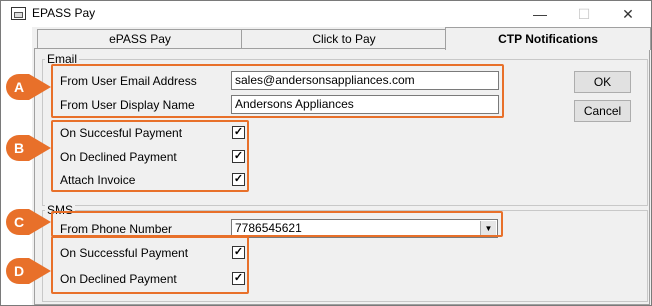 The width and height of the screenshot is (652, 306). What do you see at coordinates (540, 14) in the screenshot?
I see `minimize-button: —` at bounding box center [540, 14].